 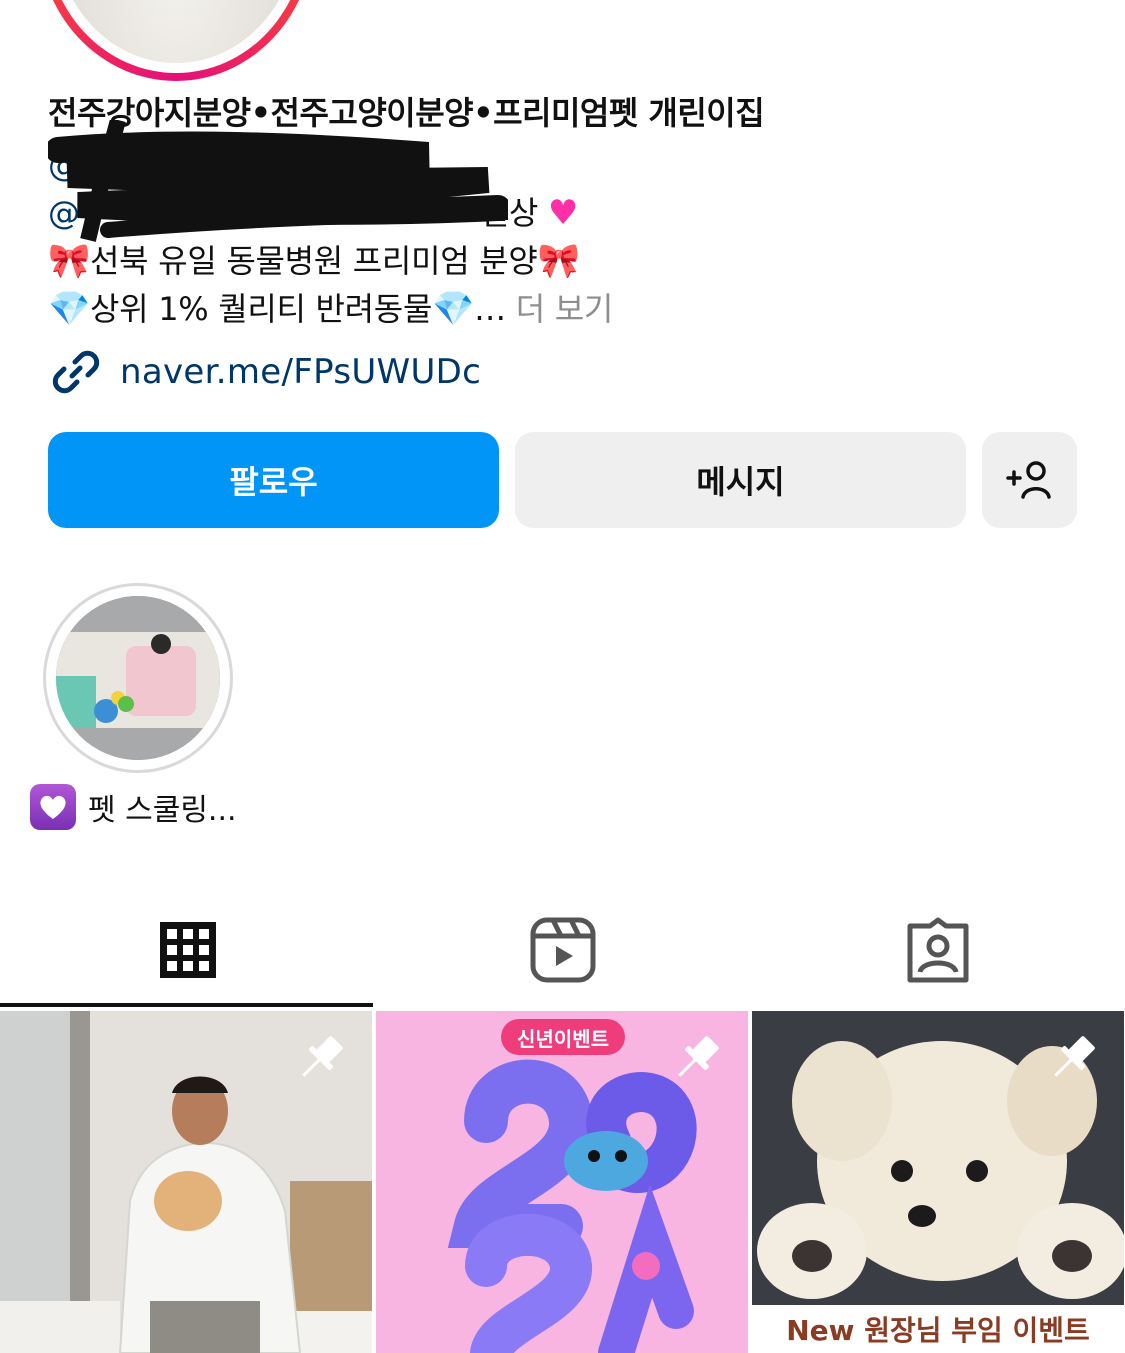 I want to click on event-badge: 신년이벤트, so click(x=563, y=1037).